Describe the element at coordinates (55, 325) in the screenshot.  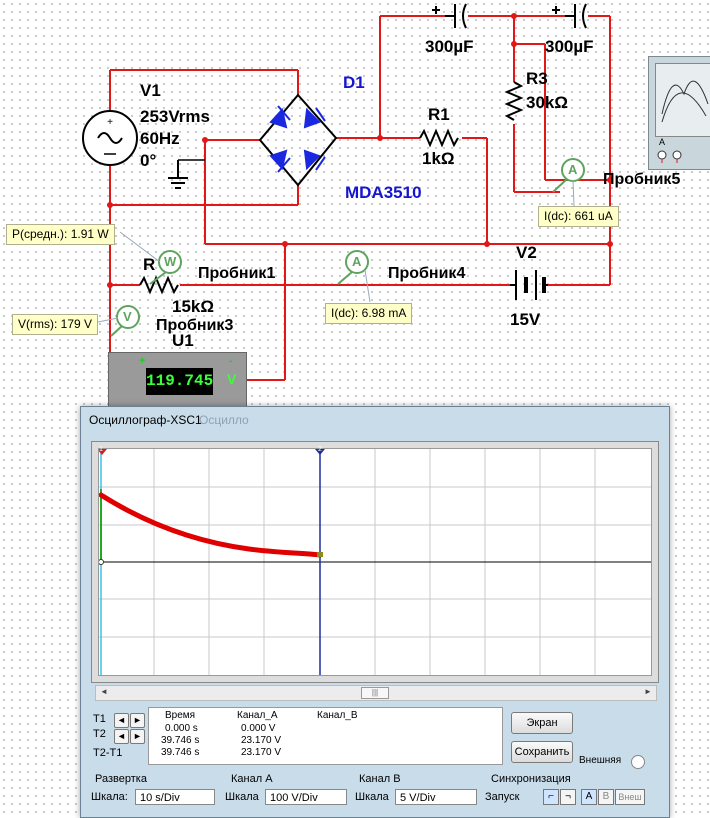
I see `probe-vrms-callout: V(rms): 179 V` at that location.